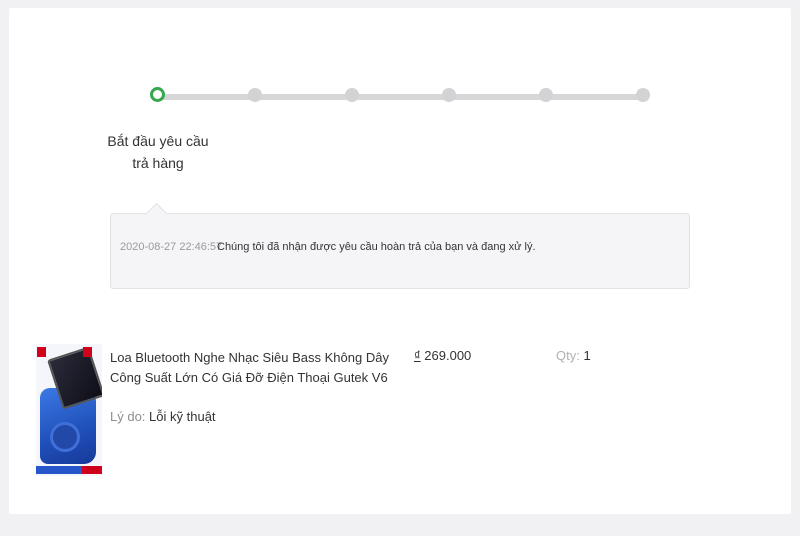 The height and width of the screenshot is (536, 800). Describe the element at coordinates (448, 355) in the screenshot. I see `price-value: 269.000` at that location.